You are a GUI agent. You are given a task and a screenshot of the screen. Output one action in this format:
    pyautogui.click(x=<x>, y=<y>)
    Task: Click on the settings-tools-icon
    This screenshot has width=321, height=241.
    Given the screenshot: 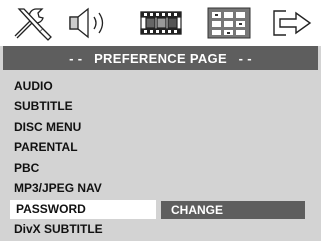 What is the action you would take?
    pyautogui.click(x=32, y=23)
    